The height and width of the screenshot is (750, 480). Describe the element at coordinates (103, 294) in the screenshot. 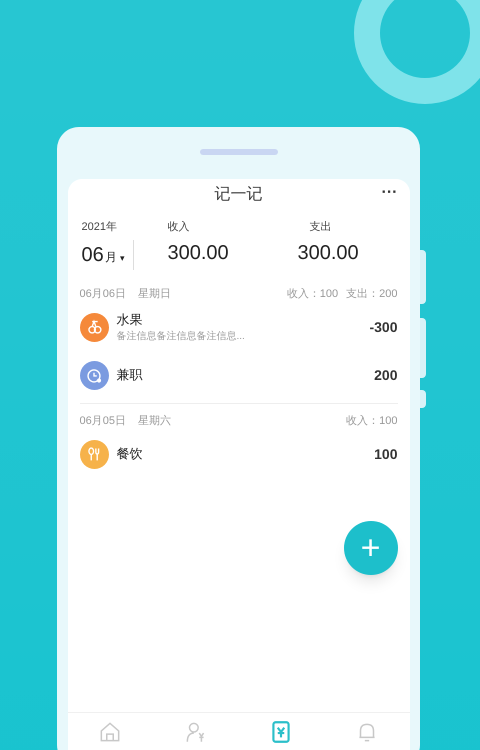

I see `day-date: 06月06日` at that location.